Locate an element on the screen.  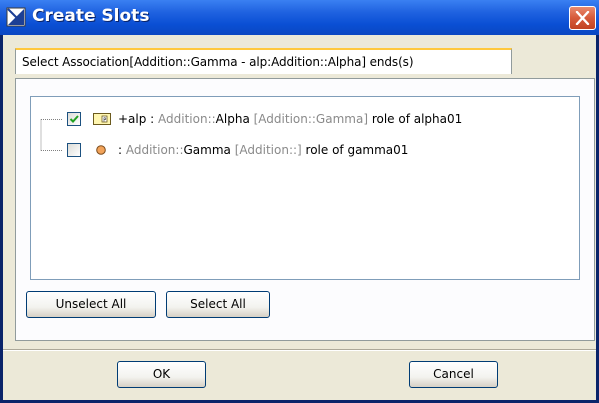
item-role: role of gamma01 is located at coordinates (355, 150).